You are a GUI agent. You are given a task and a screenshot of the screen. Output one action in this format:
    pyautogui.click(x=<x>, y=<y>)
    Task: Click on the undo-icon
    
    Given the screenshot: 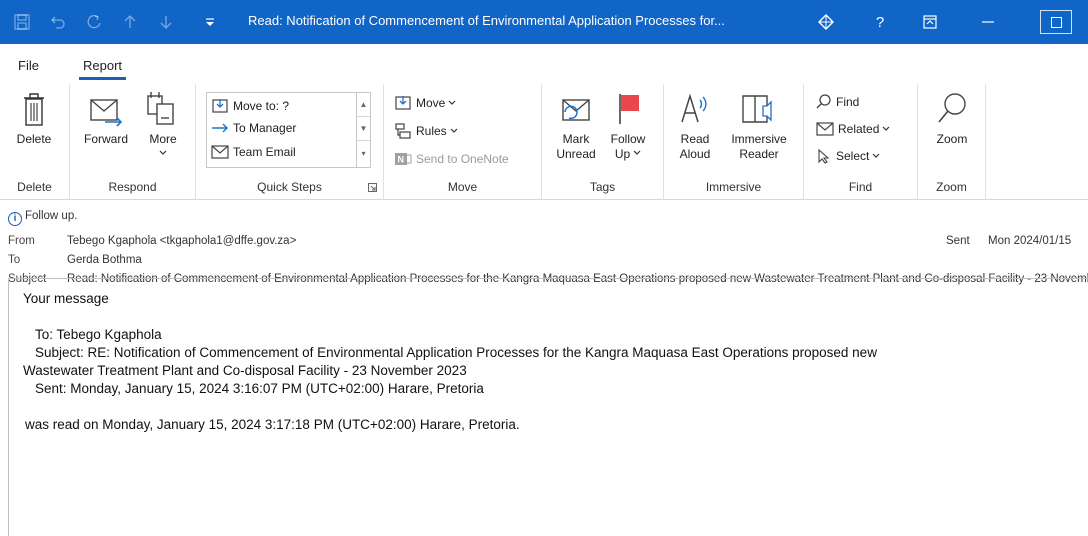 What is the action you would take?
    pyautogui.click(x=58, y=22)
    